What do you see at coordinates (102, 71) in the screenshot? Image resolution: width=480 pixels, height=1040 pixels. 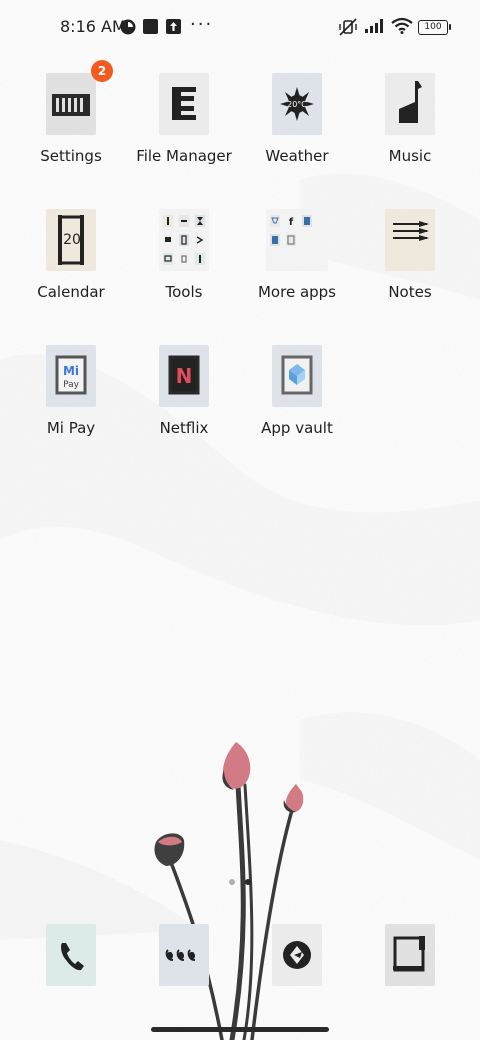 I see `notification-badge: 2` at bounding box center [102, 71].